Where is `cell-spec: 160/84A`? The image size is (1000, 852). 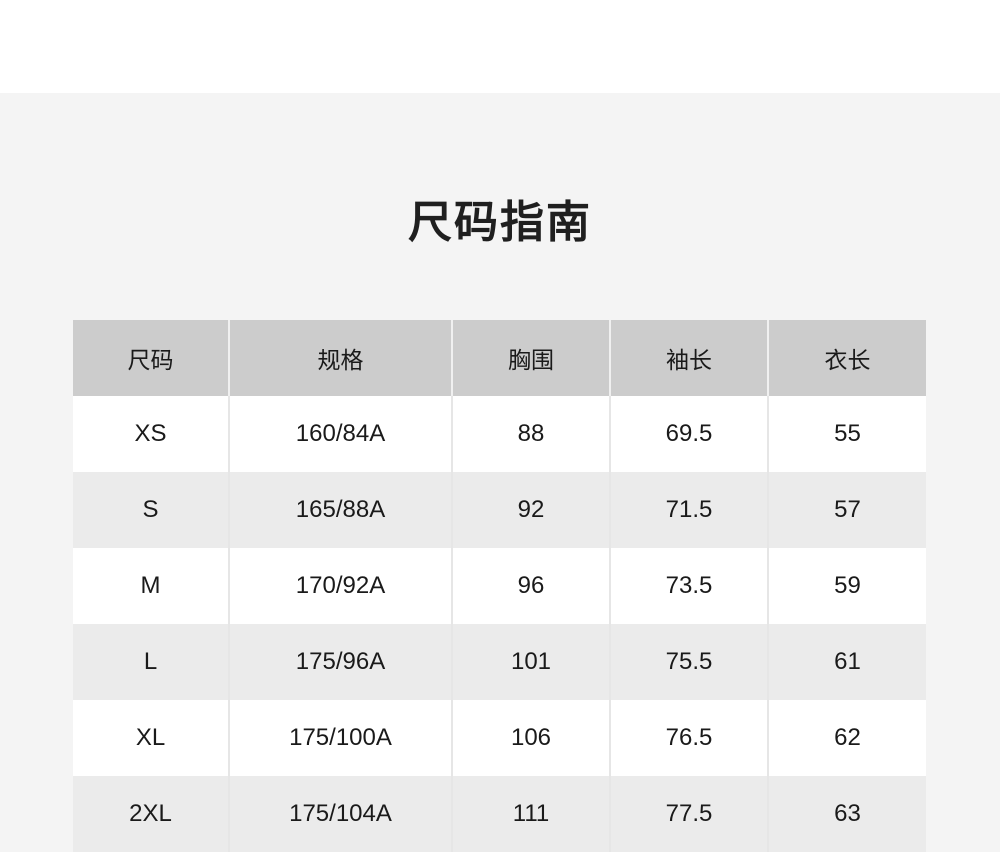 cell-spec: 160/84A is located at coordinates (341, 434).